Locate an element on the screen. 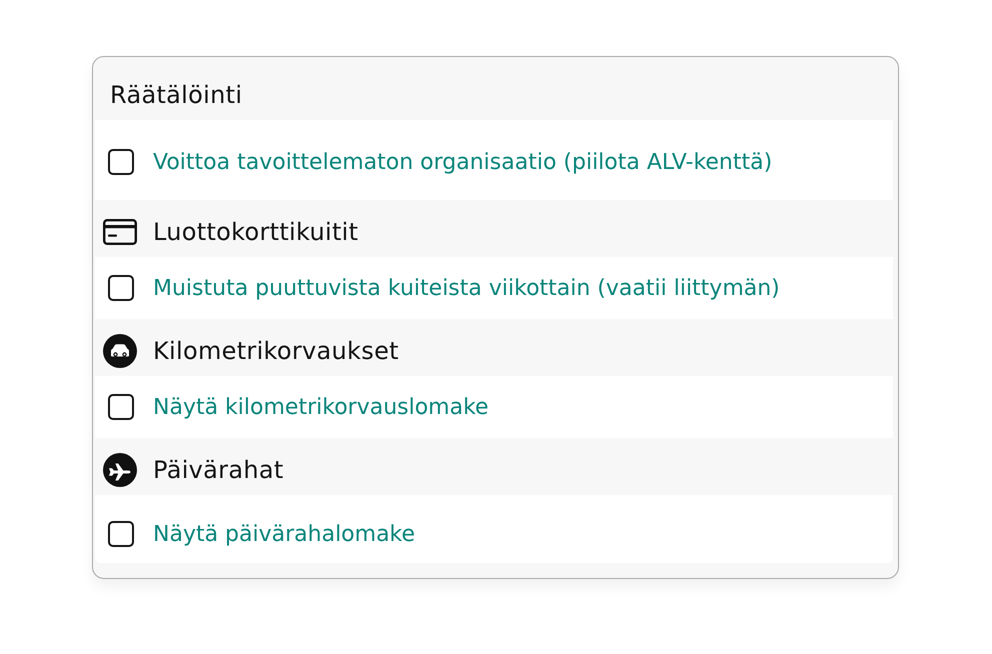 The image size is (992, 654). car-icon is located at coordinates (120, 351).